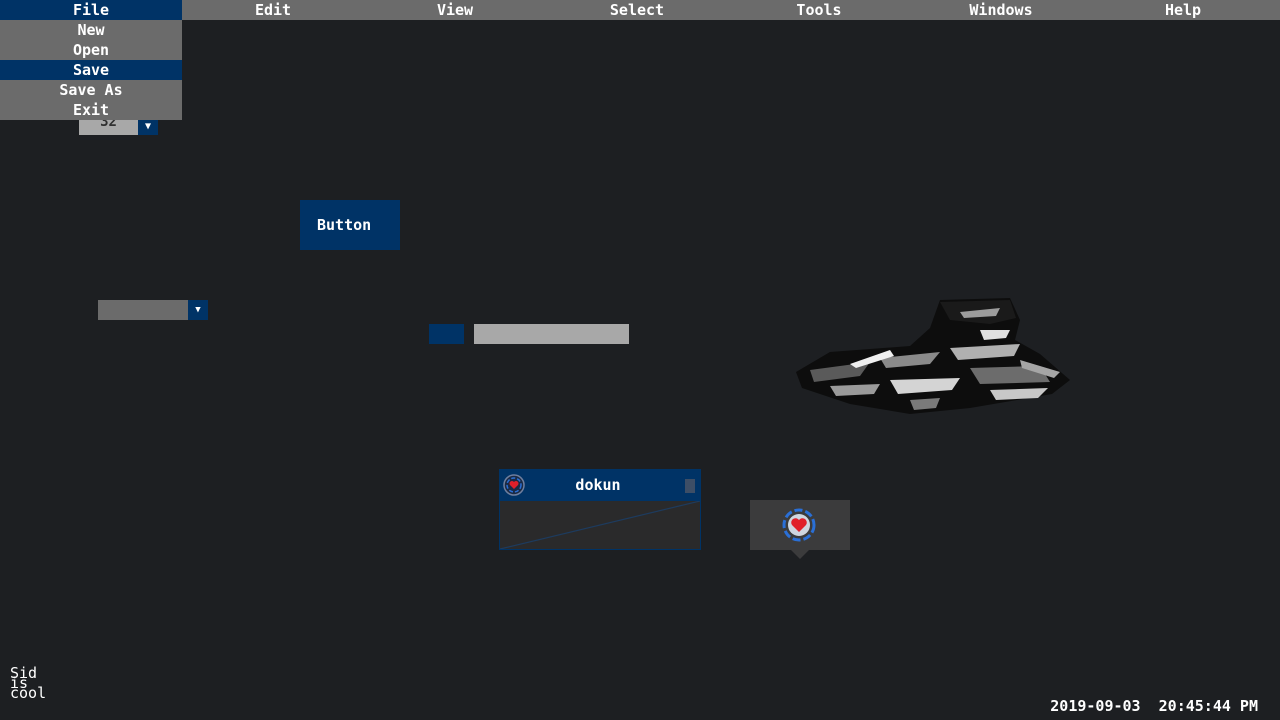 This screenshot has width=1280, height=720. I want to click on menu-edit: Edit, so click(273, 10).